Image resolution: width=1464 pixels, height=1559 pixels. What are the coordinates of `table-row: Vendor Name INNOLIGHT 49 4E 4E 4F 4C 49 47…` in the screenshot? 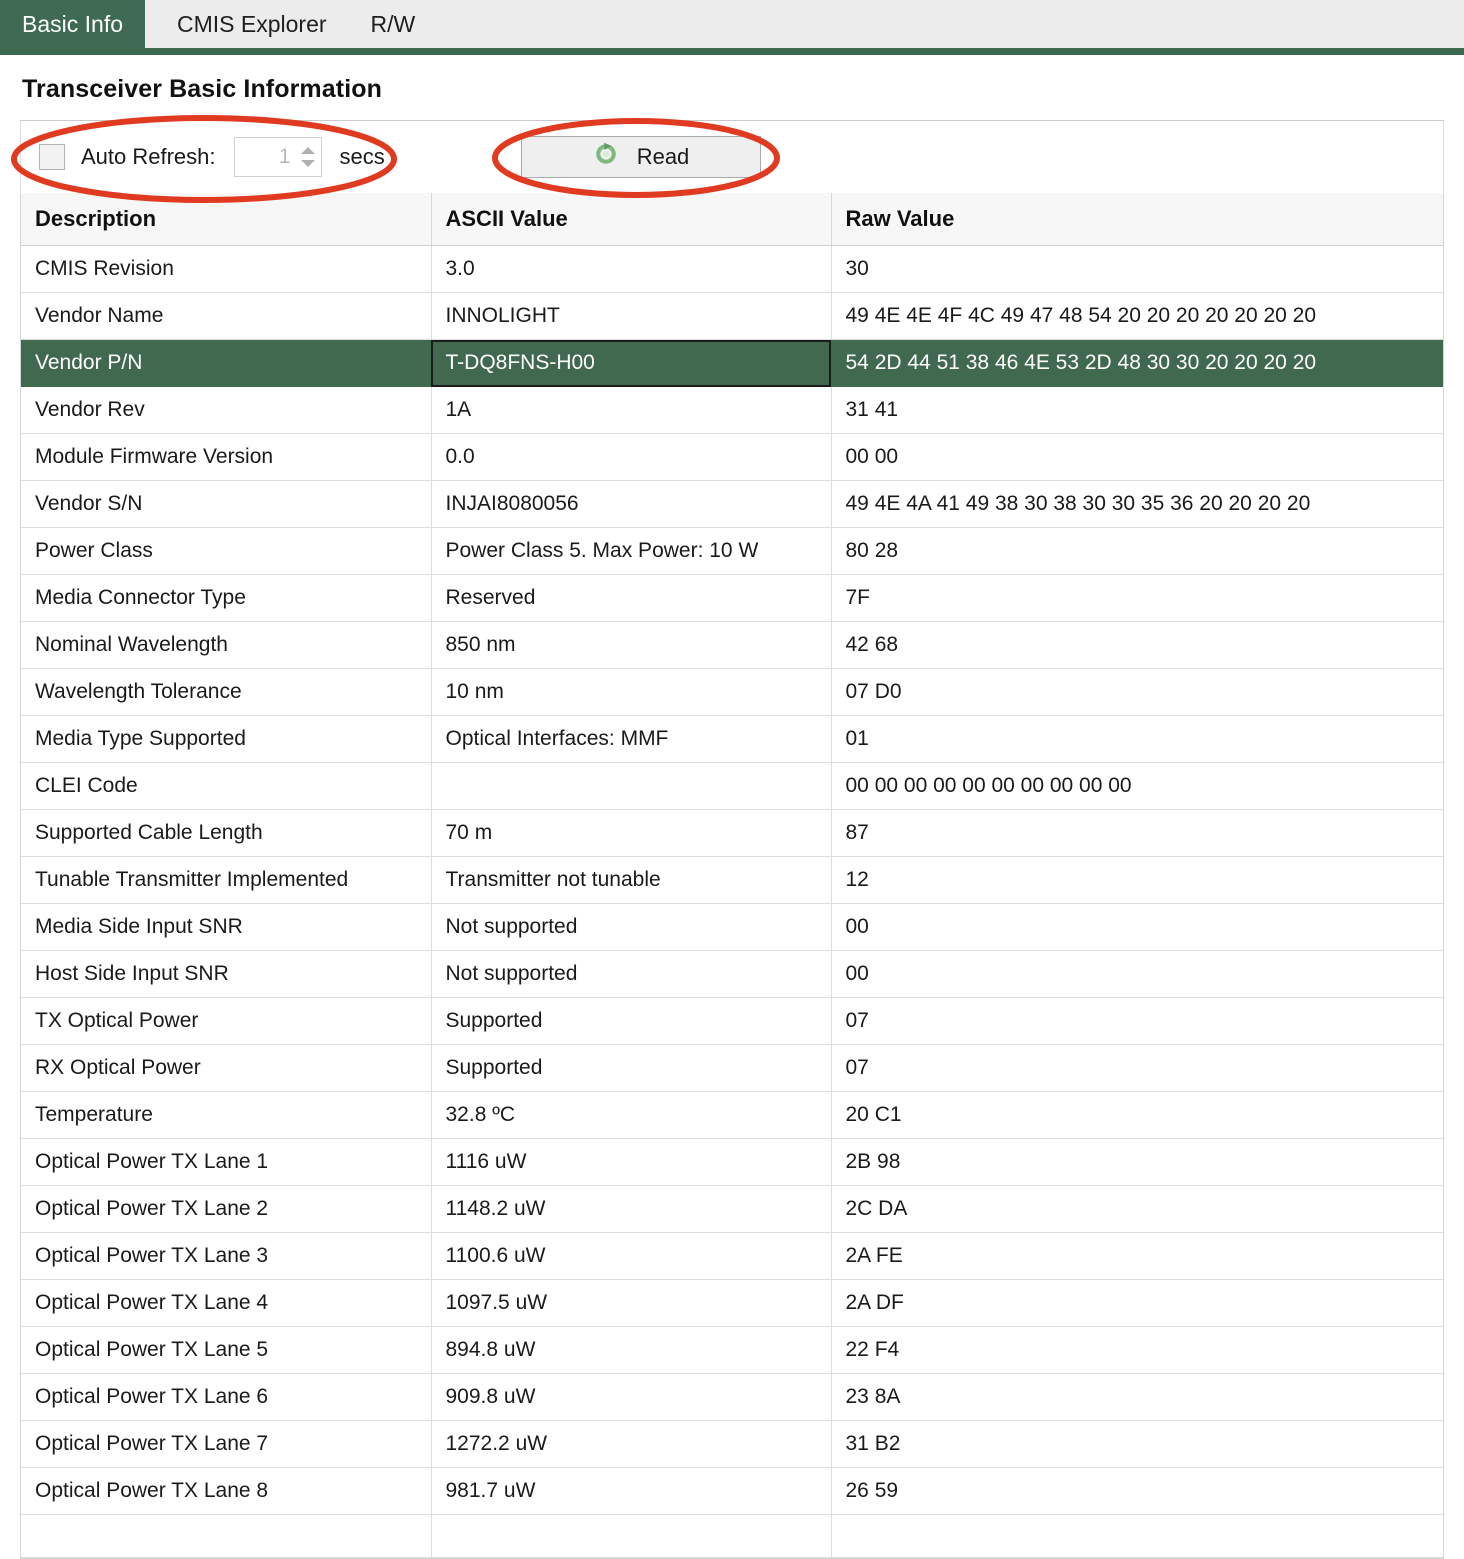 It's located at (732, 316).